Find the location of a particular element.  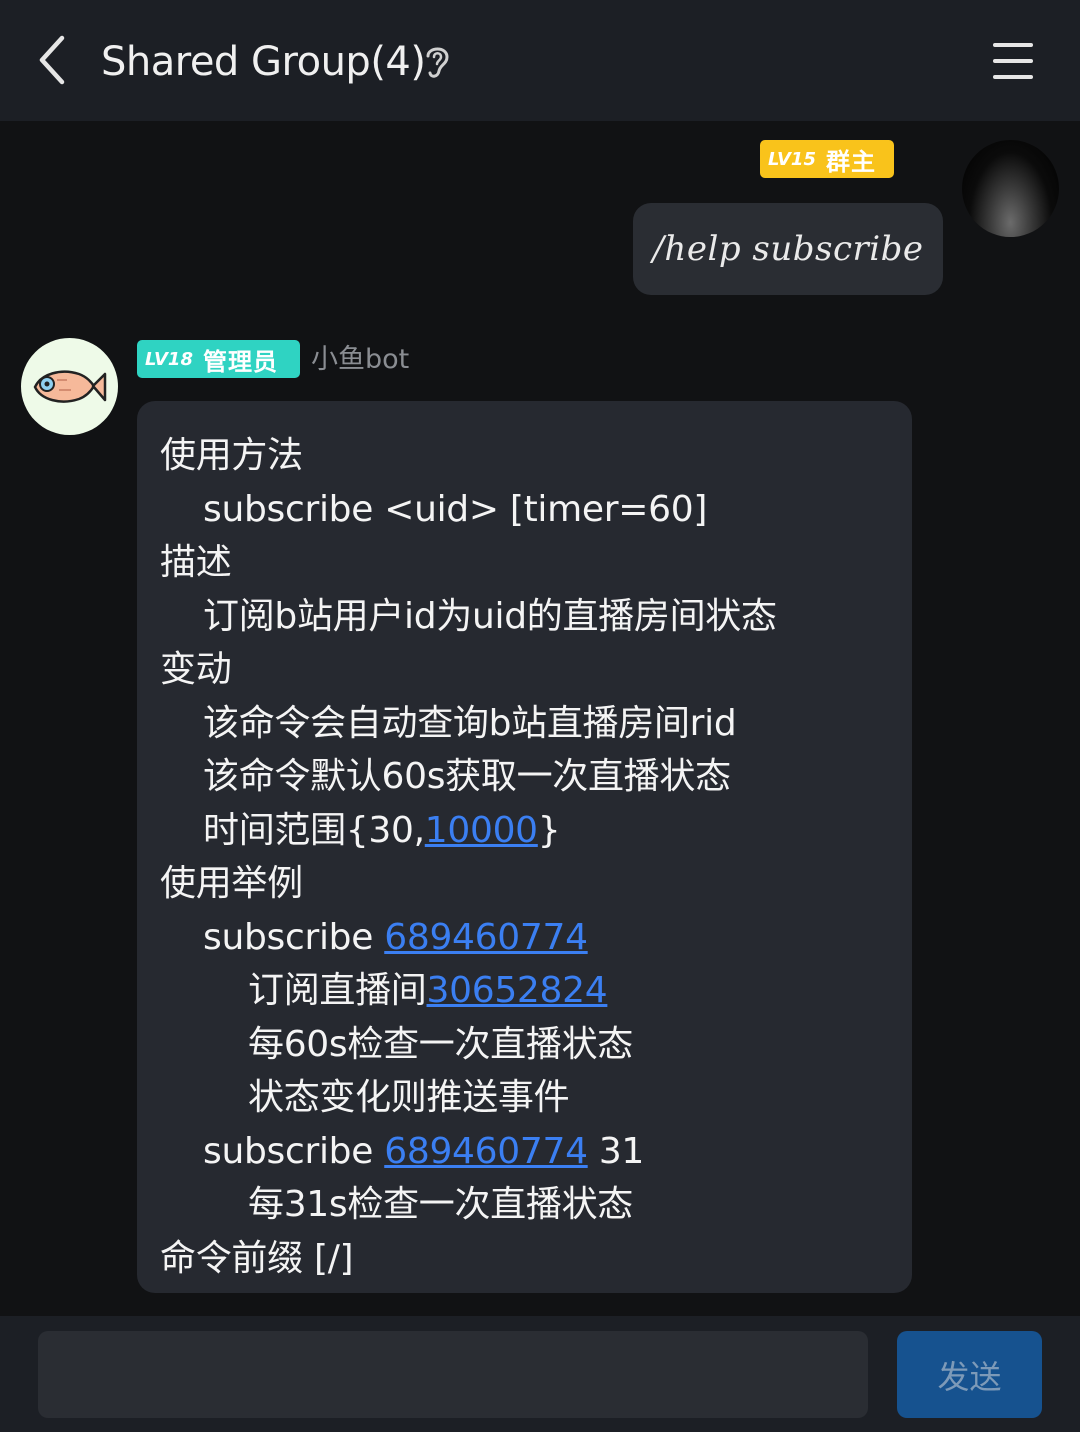

message-line: 命令前缀 [/] is located at coordinates (257, 1258).